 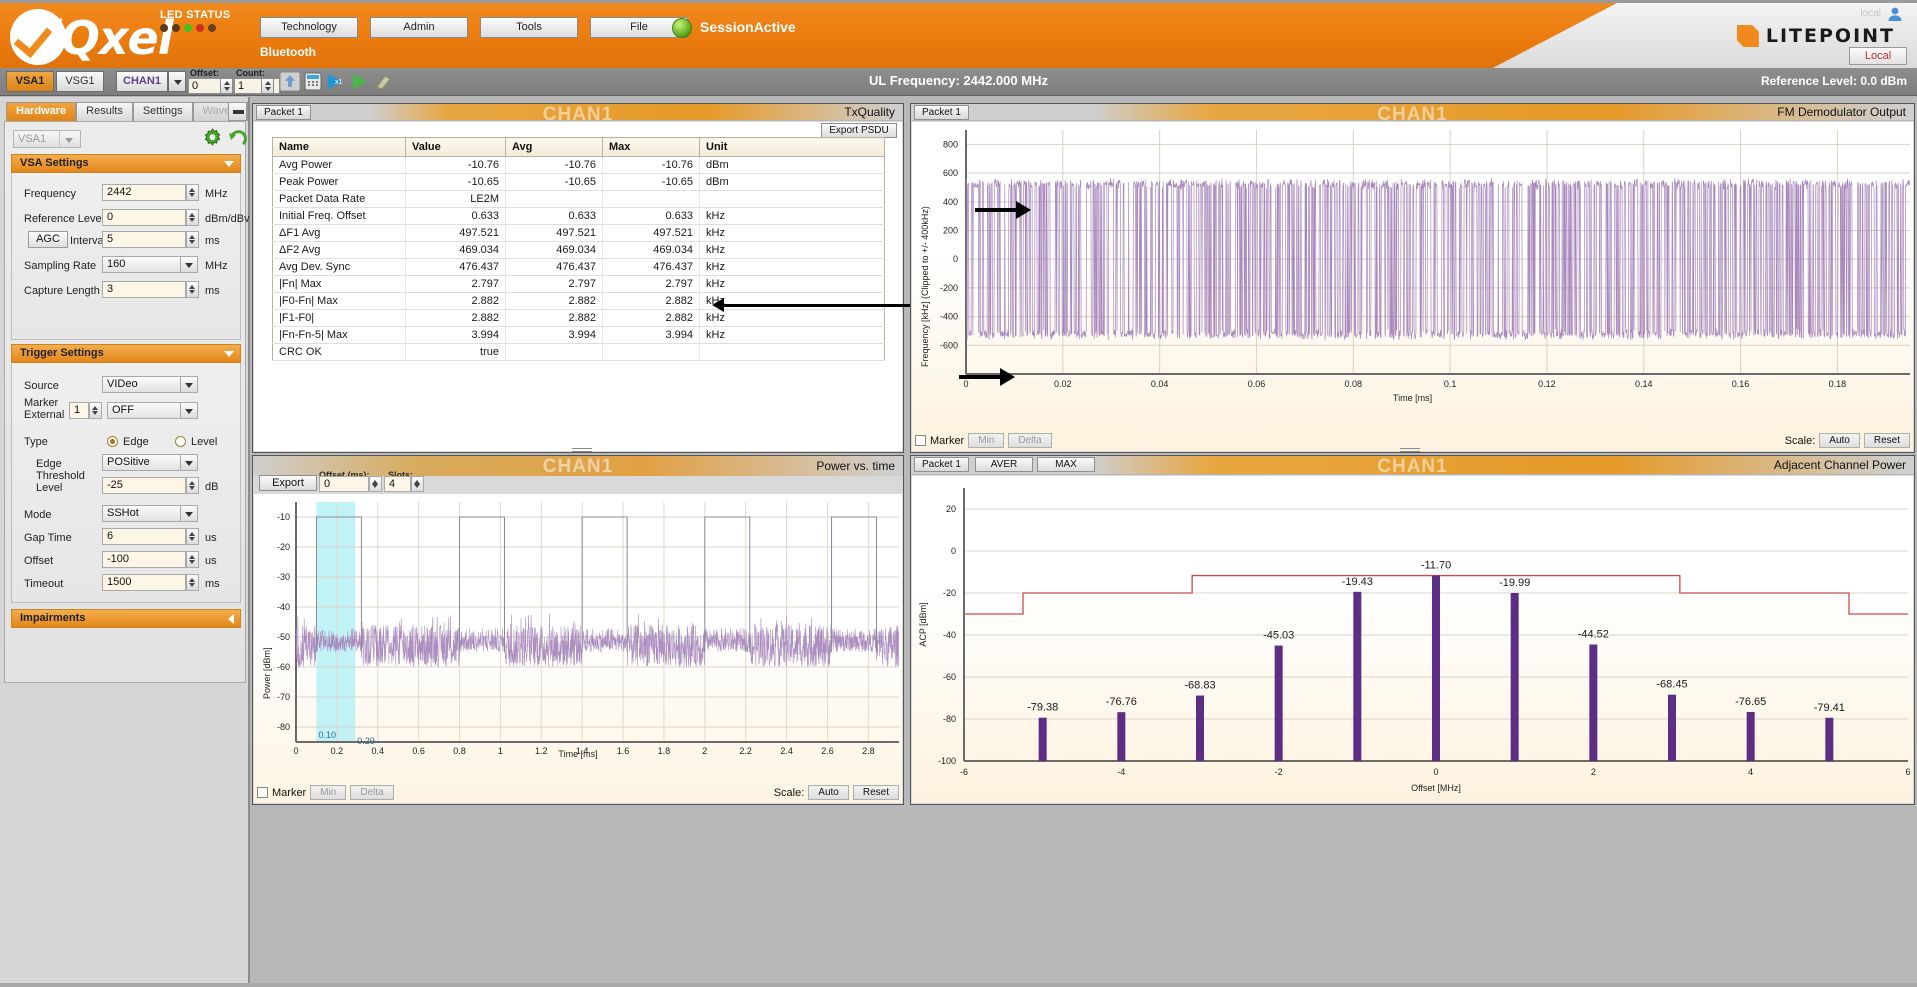 I want to click on capture-length-label: Capture Length, so click(x=62, y=291).